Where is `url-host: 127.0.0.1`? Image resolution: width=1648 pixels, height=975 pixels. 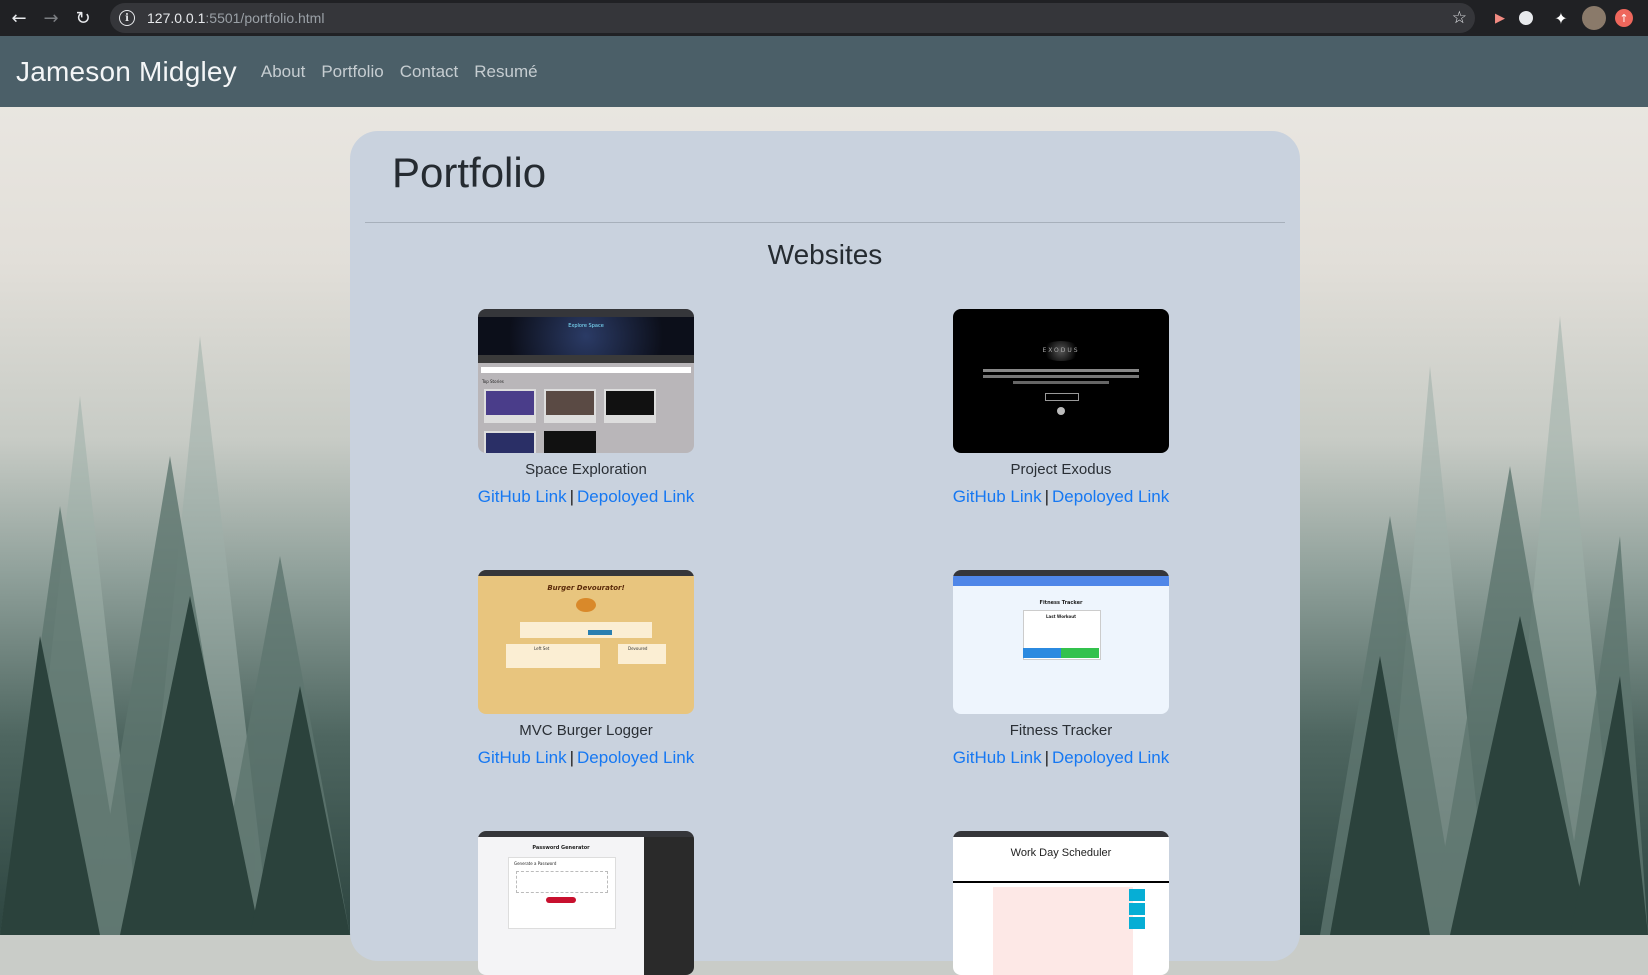
url-host: 127.0.0.1 is located at coordinates (176, 18).